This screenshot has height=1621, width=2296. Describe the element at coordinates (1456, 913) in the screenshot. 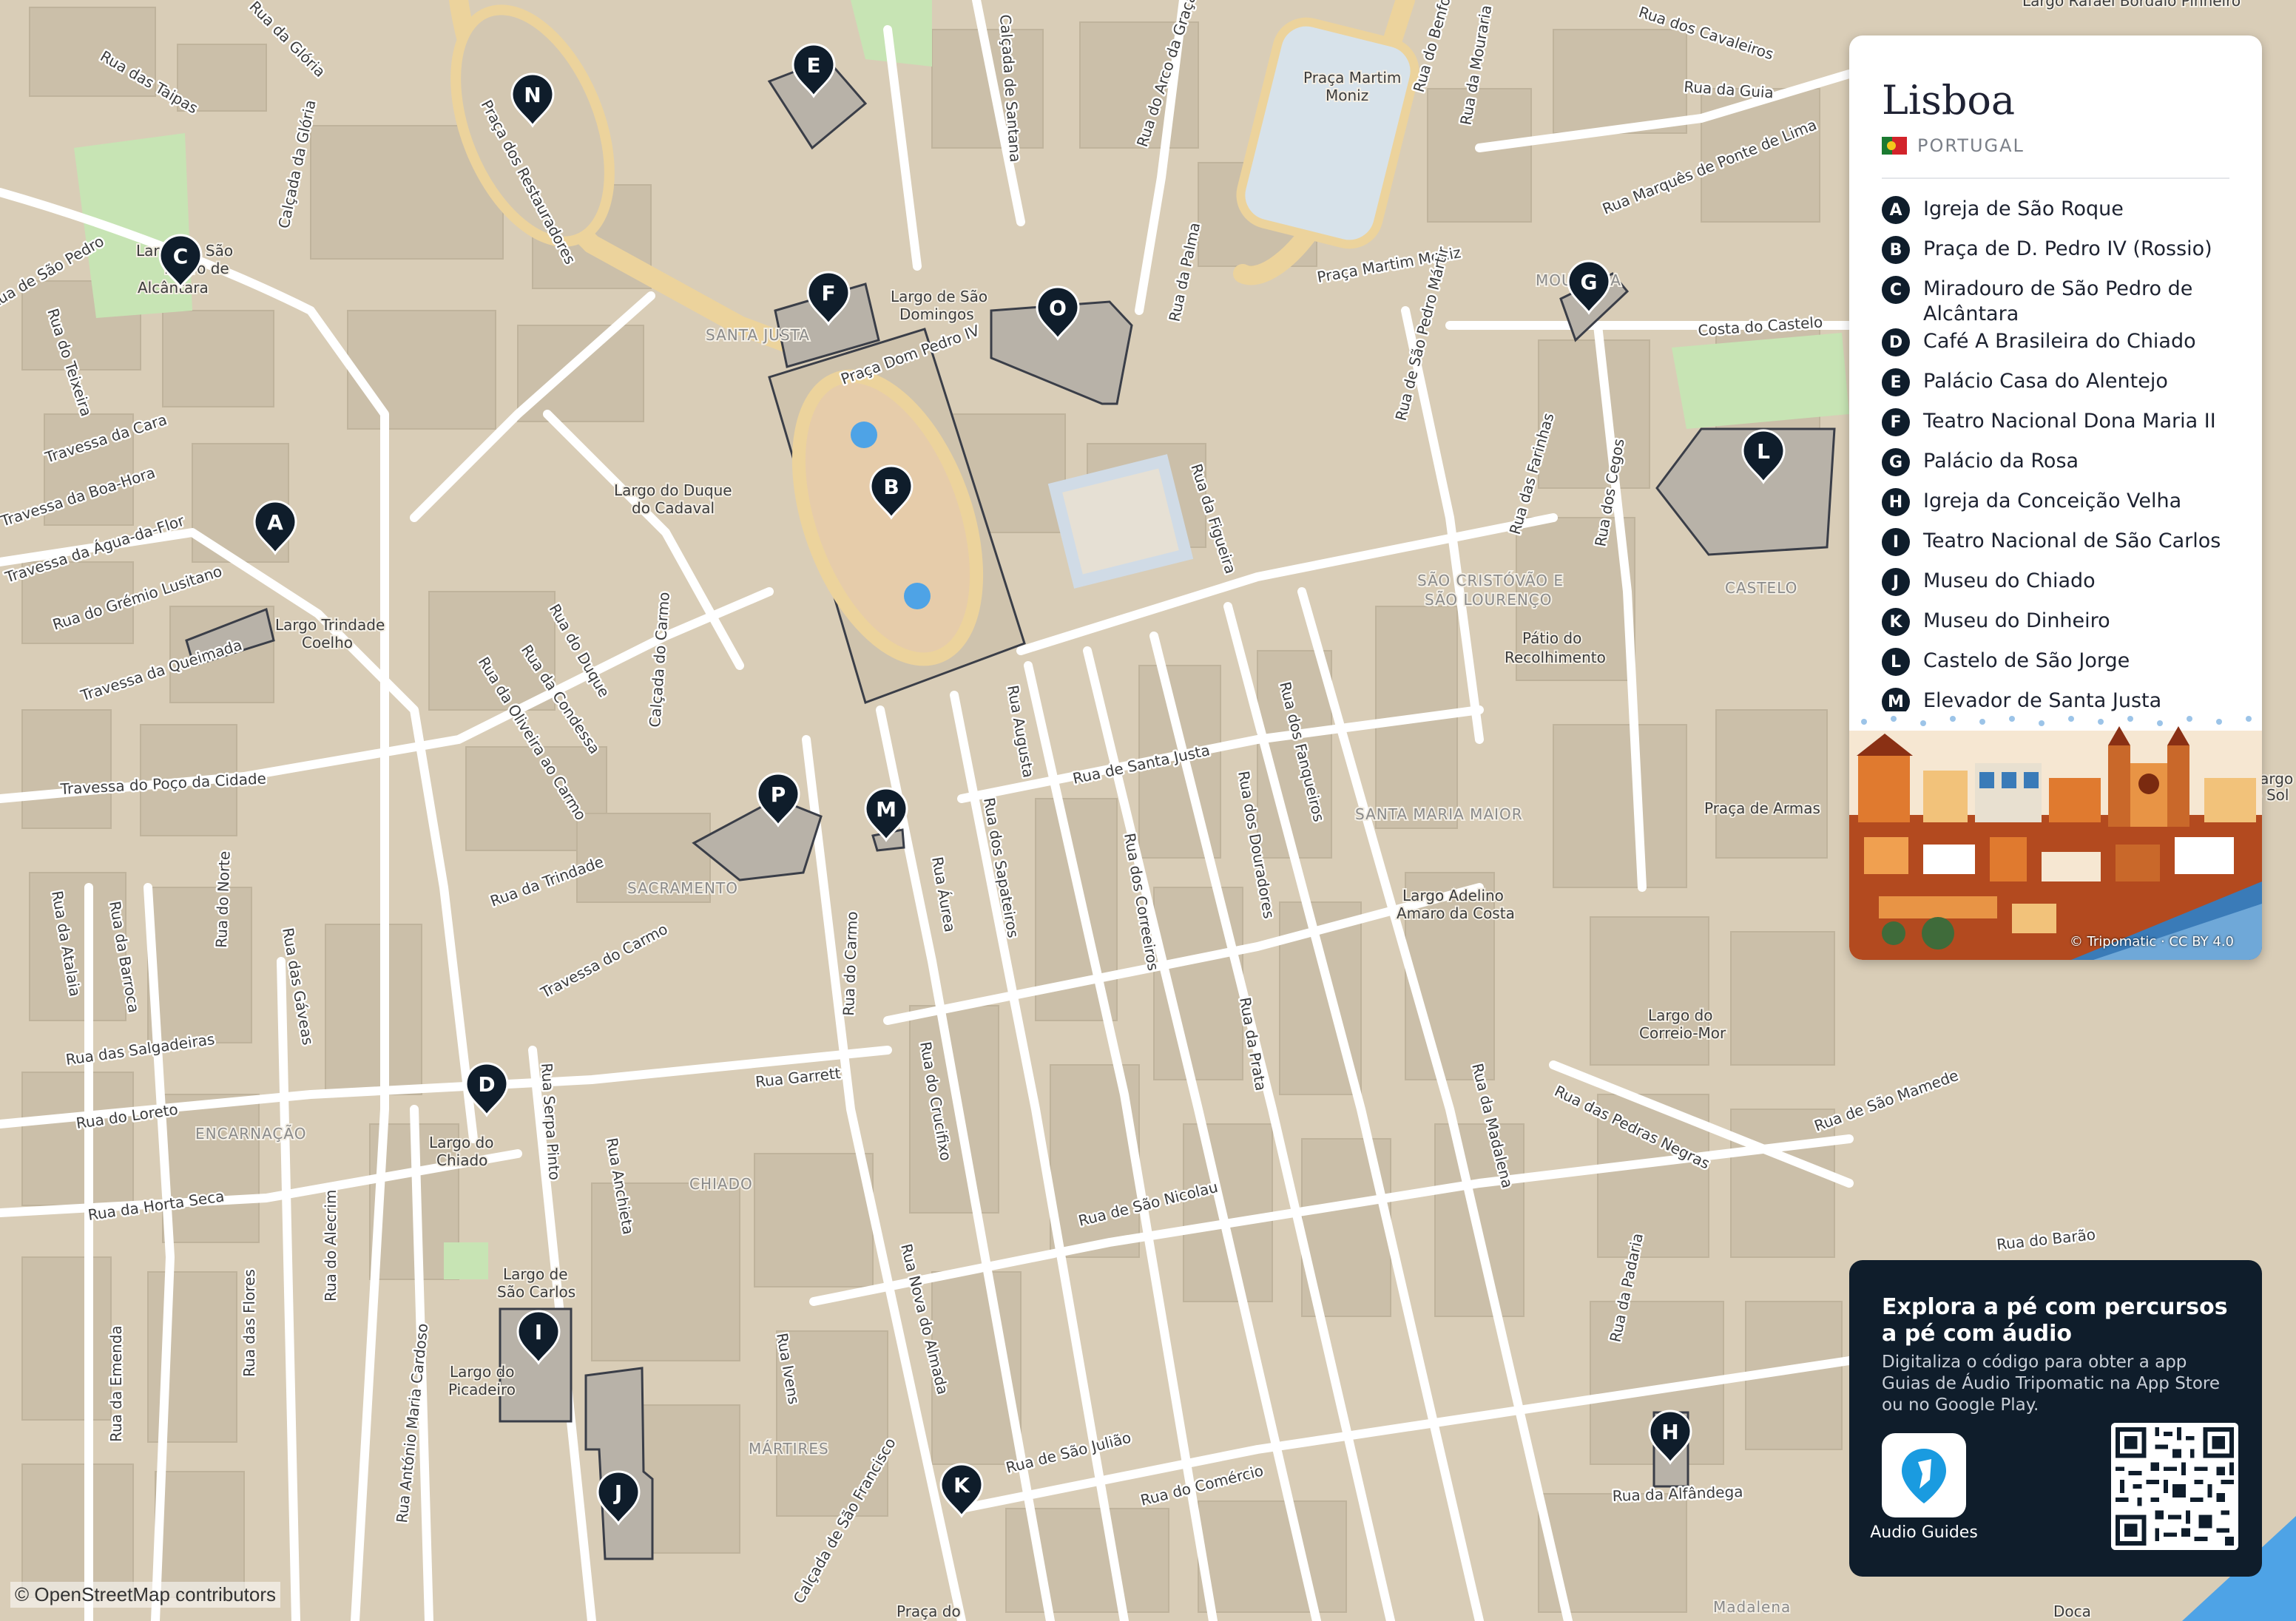

I see `place-label: Amaro da Costa` at that location.